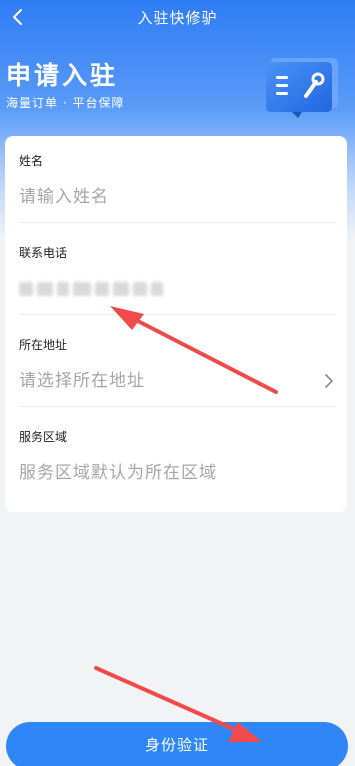 The width and height of the screenshot is (355, 766). I want to click on service-area-label: 服务区域, so click(43, 437).